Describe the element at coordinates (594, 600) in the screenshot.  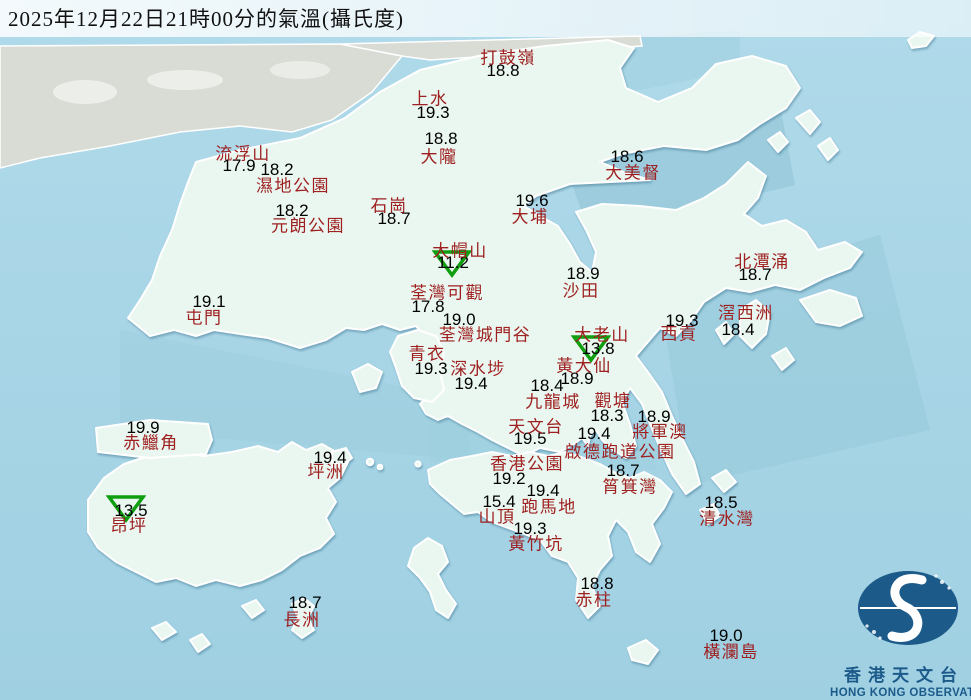
I see `station-name: 赤柱` at that location.